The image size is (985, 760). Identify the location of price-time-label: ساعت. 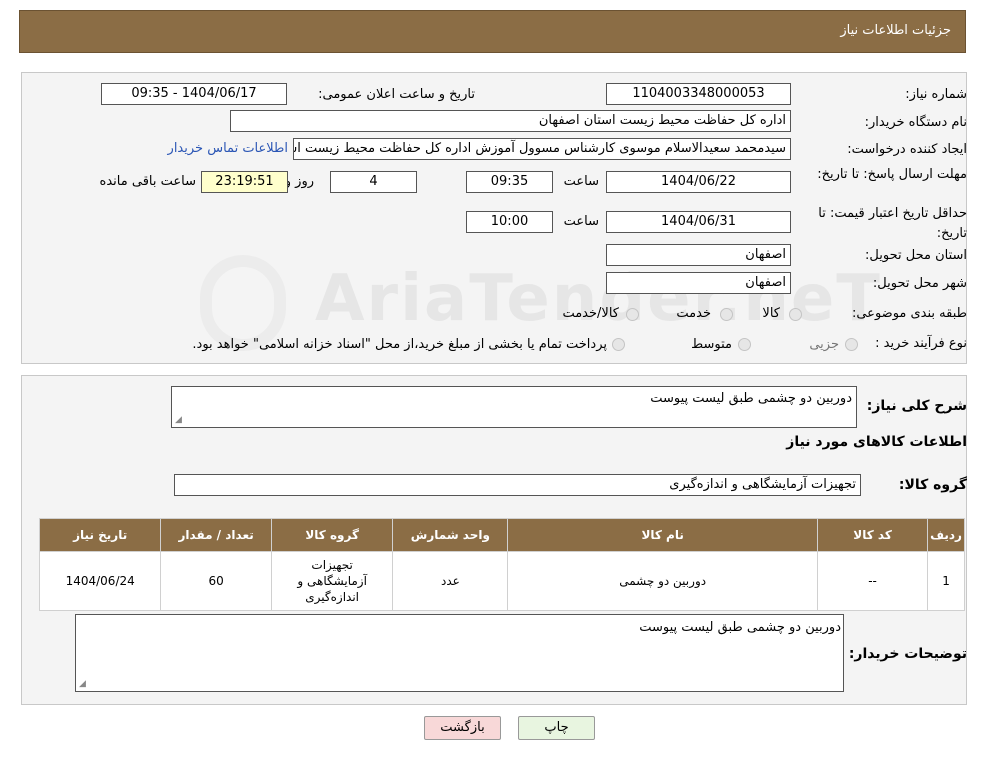
(581, 221).